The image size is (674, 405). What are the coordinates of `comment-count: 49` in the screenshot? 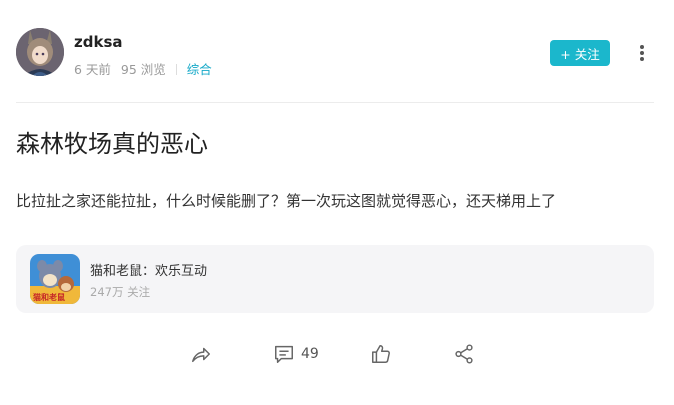 It's located at (310, 354).